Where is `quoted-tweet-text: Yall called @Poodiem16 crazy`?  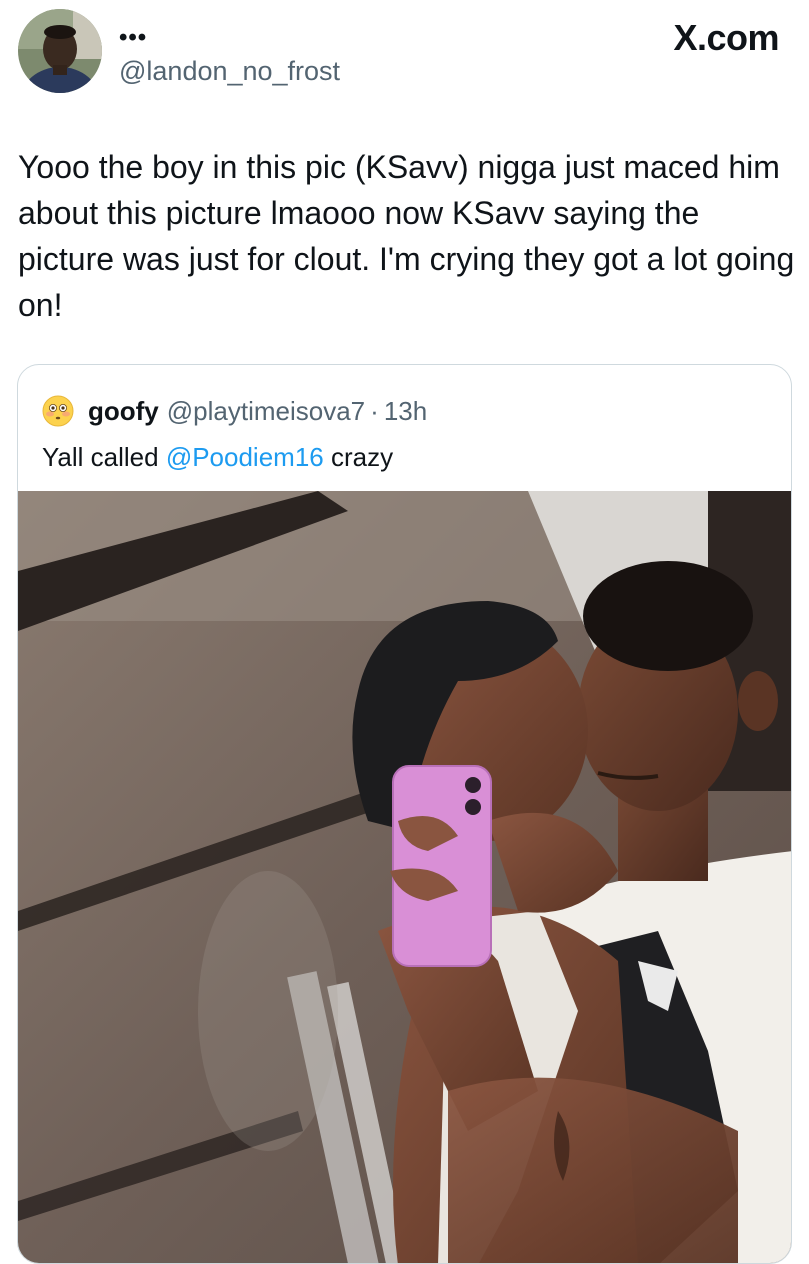 quoted-tweet-text: Yall called @Poodiem16 crazy is located at coordinates (217, 457).